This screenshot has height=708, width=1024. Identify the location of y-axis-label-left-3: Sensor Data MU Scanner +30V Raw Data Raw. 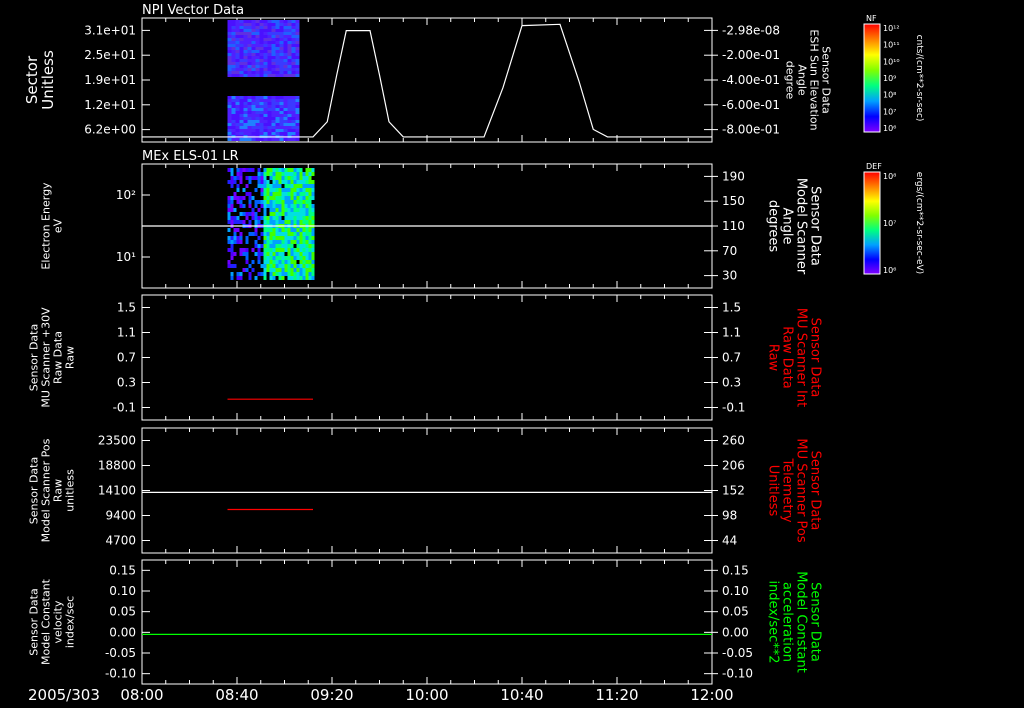
(52, 357).